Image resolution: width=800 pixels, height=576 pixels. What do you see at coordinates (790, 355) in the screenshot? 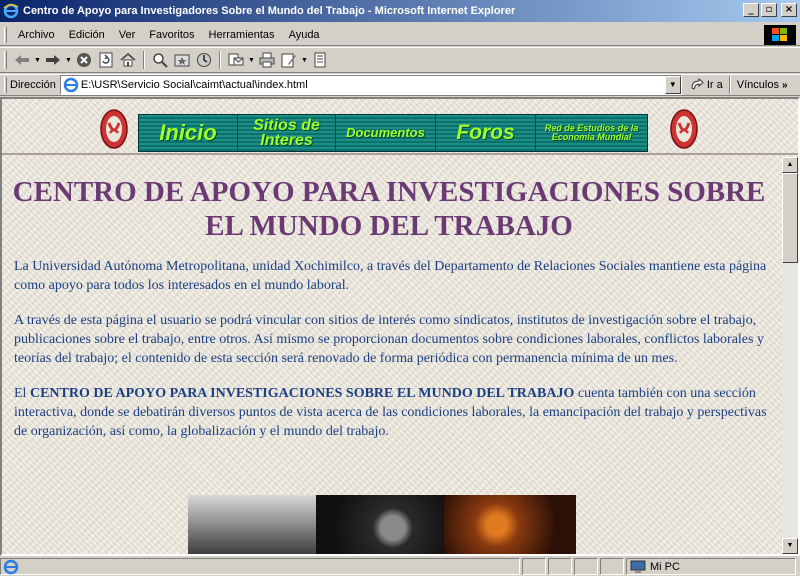
I see `vertical-scrollbar: ▲ ▼` at bounding box center [790, 355].